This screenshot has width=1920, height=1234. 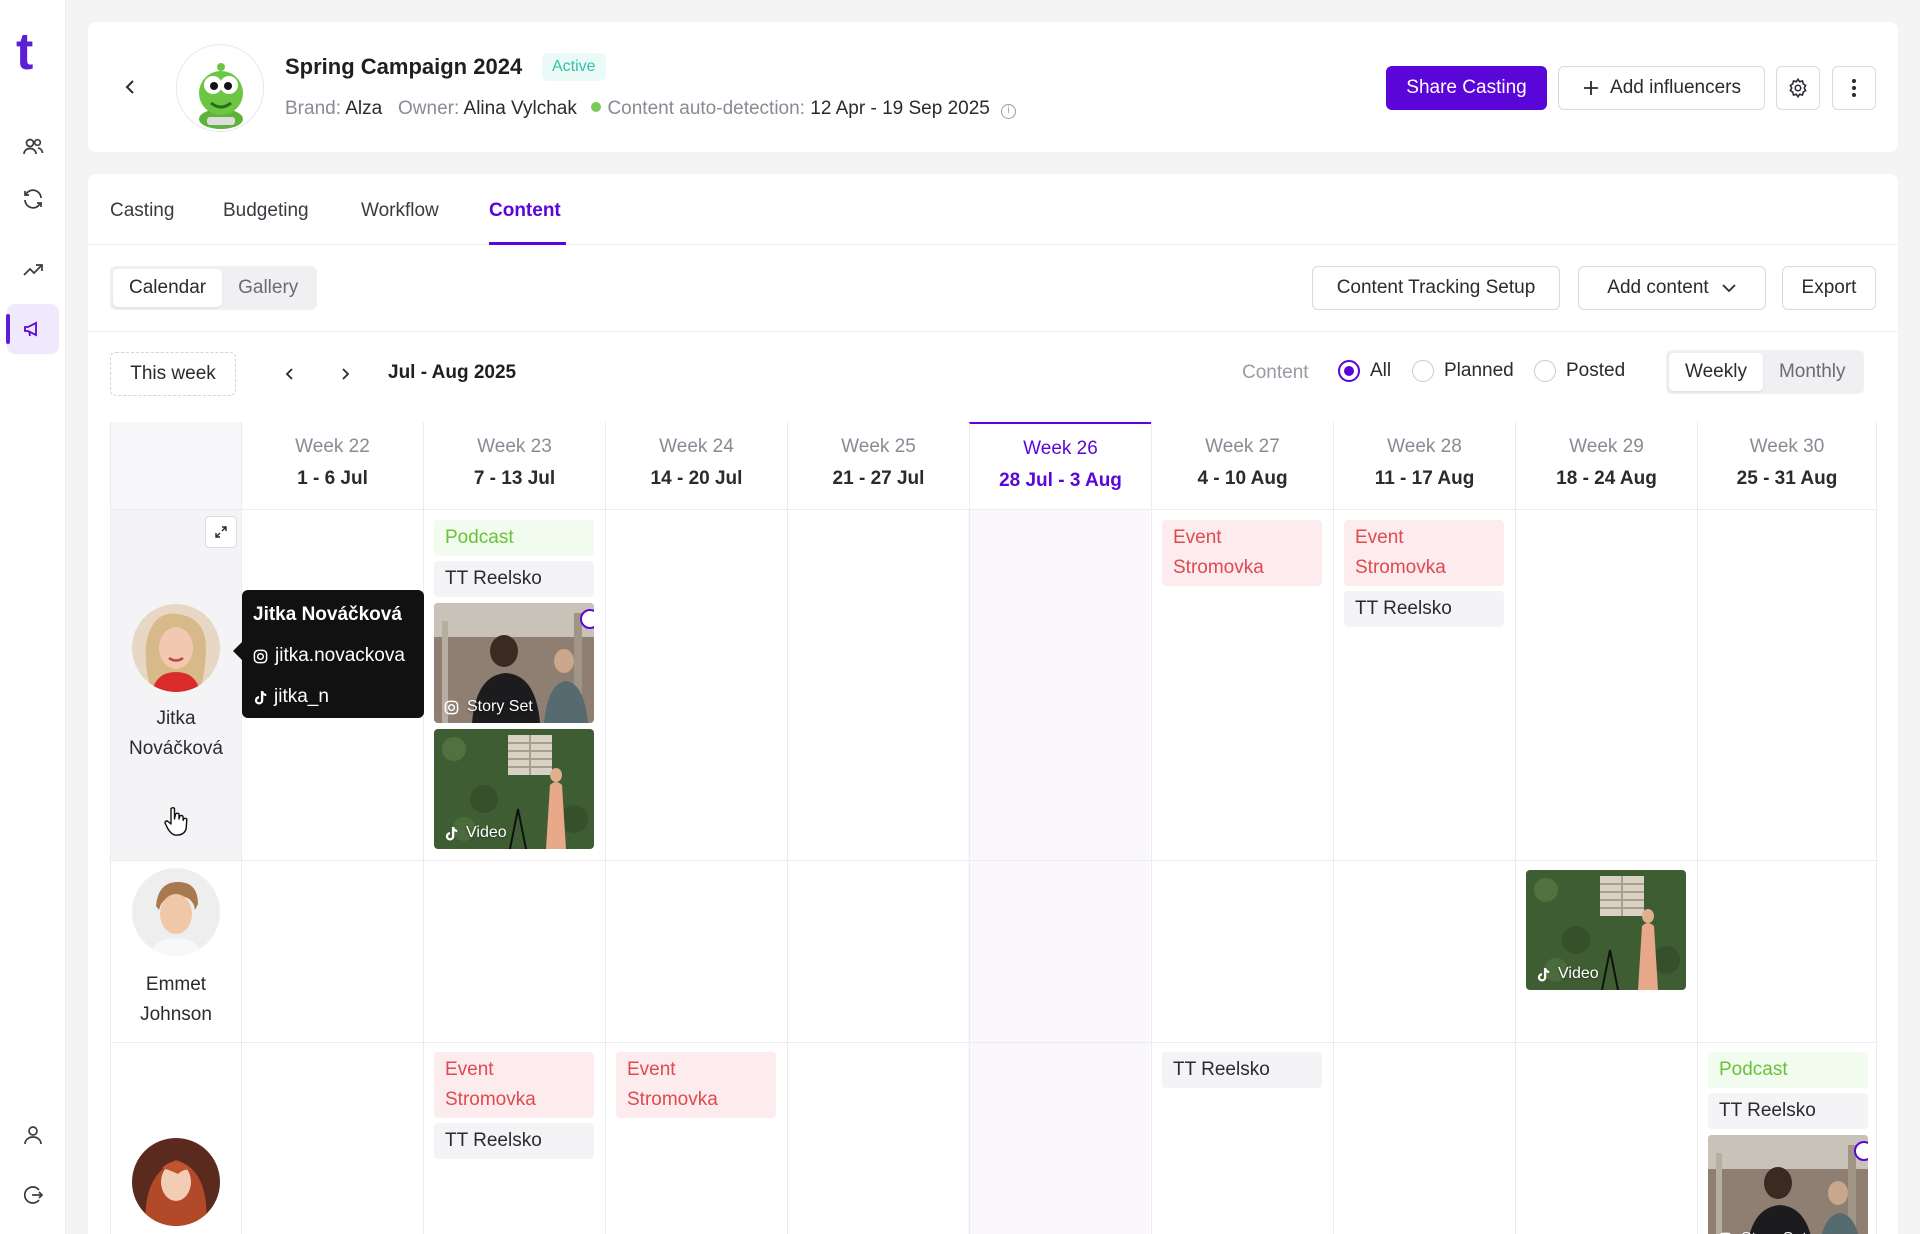 What do you see at coordinates (878, 446) in the screenshot?
I see `week-number: Week 25` at bounding box center [878, 446].